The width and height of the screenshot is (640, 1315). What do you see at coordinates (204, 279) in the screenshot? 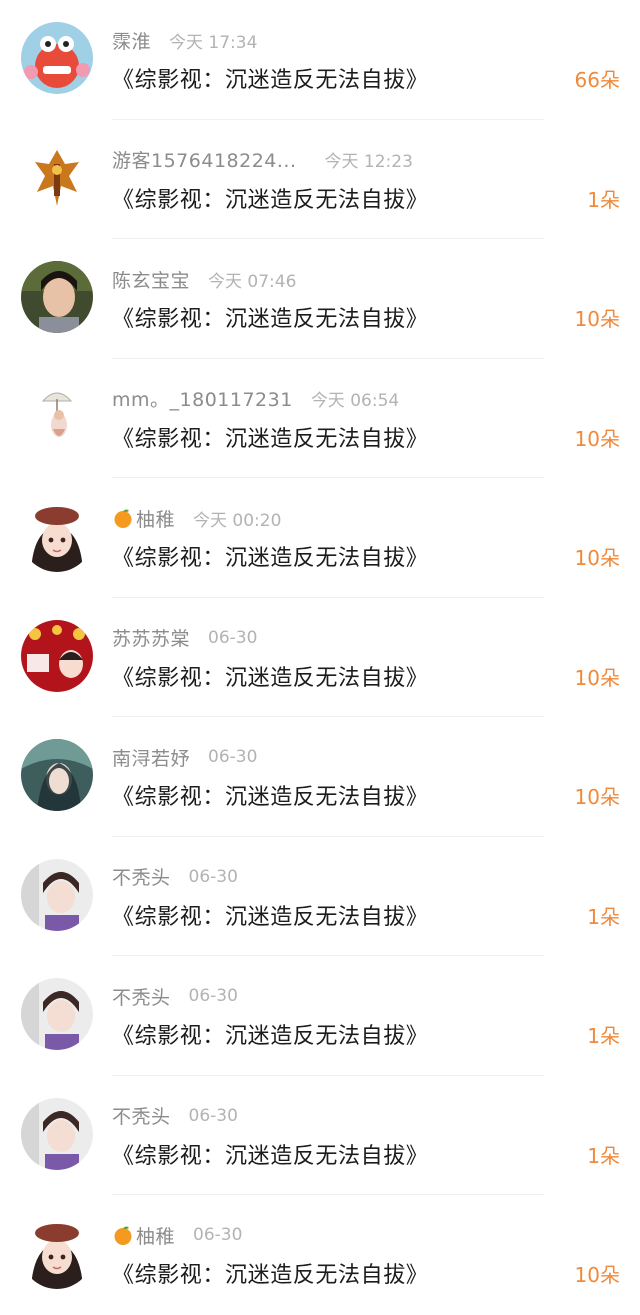
I see `item-meta: 陈玄宝宝 今天 07:46` at bounding box center [204, 279].